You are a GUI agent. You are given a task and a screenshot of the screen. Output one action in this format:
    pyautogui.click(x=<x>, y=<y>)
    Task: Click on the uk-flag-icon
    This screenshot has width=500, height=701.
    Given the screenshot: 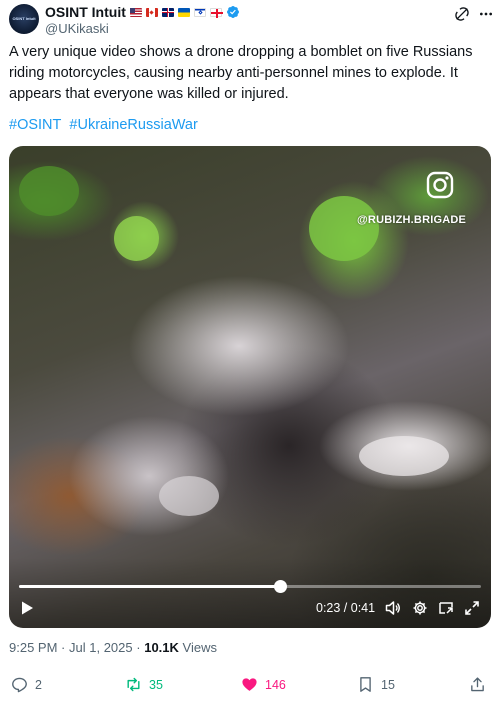 What is the action you would take?
    pyautogui.click(x=167, y=12)
    